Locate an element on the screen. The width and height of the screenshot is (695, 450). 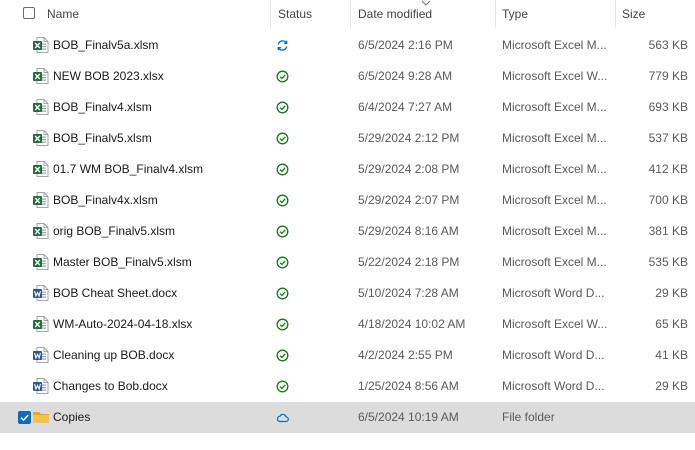
file-name: BOB_Finalv5.xlsm is located at coordinates (102, 138).